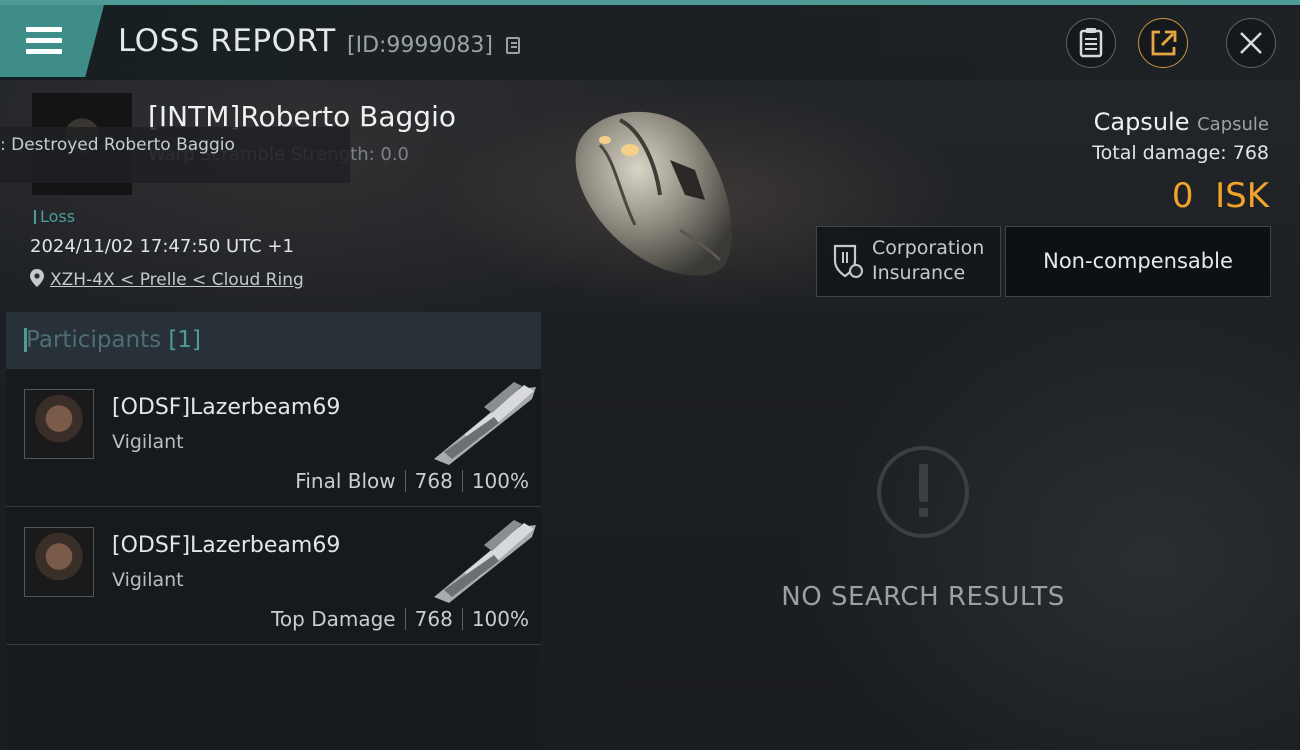  What do you see at coordinates (420, 45) in the screenshot?
I see `report-id: [ID:9999083]` at bounding box center [420, 45].